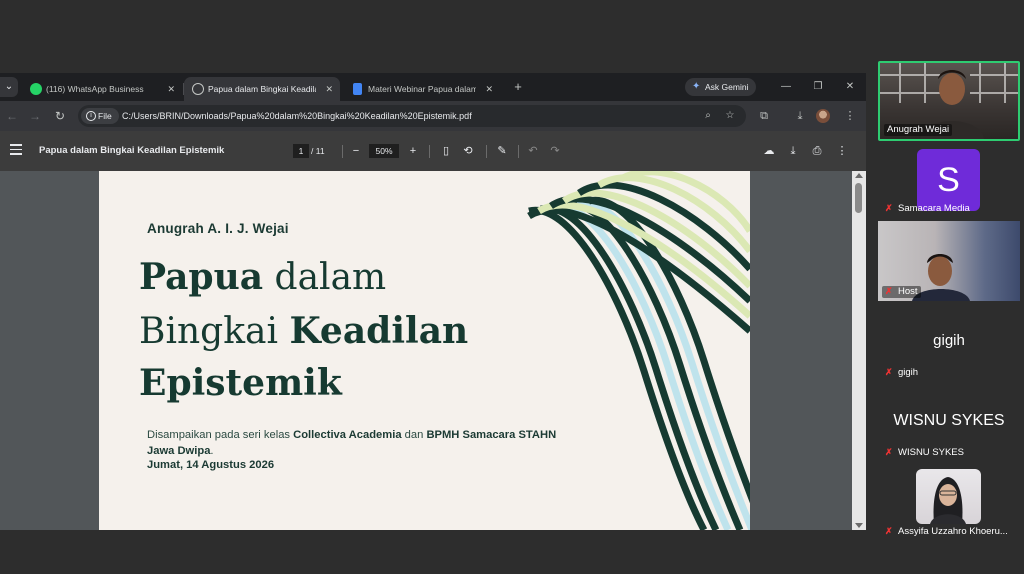 The height and width of the screenshot is (574, 1024). What do you see at coordinates (9, 87) in the screenshot?
I see `tab-search-button: ⌄` at bounding box center [9, 87].